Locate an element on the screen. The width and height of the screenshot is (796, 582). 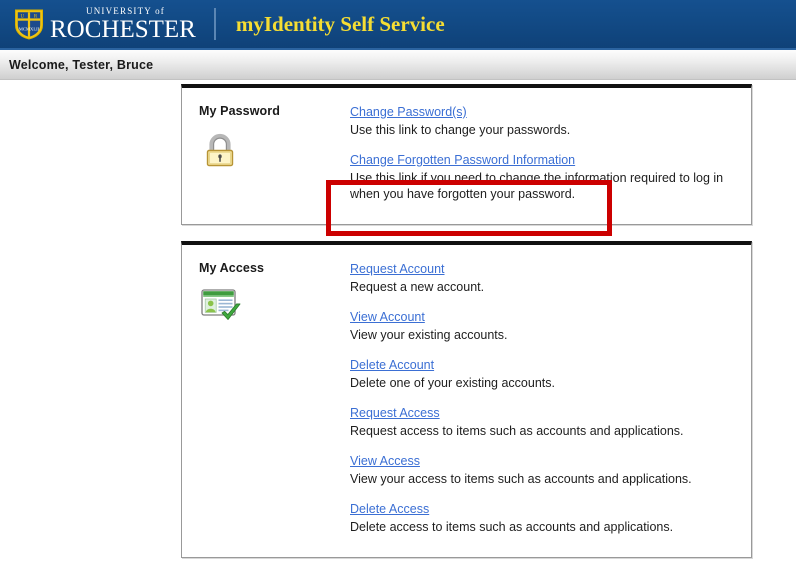
link-request-access: Request Access is located at coordinates (395, 413).